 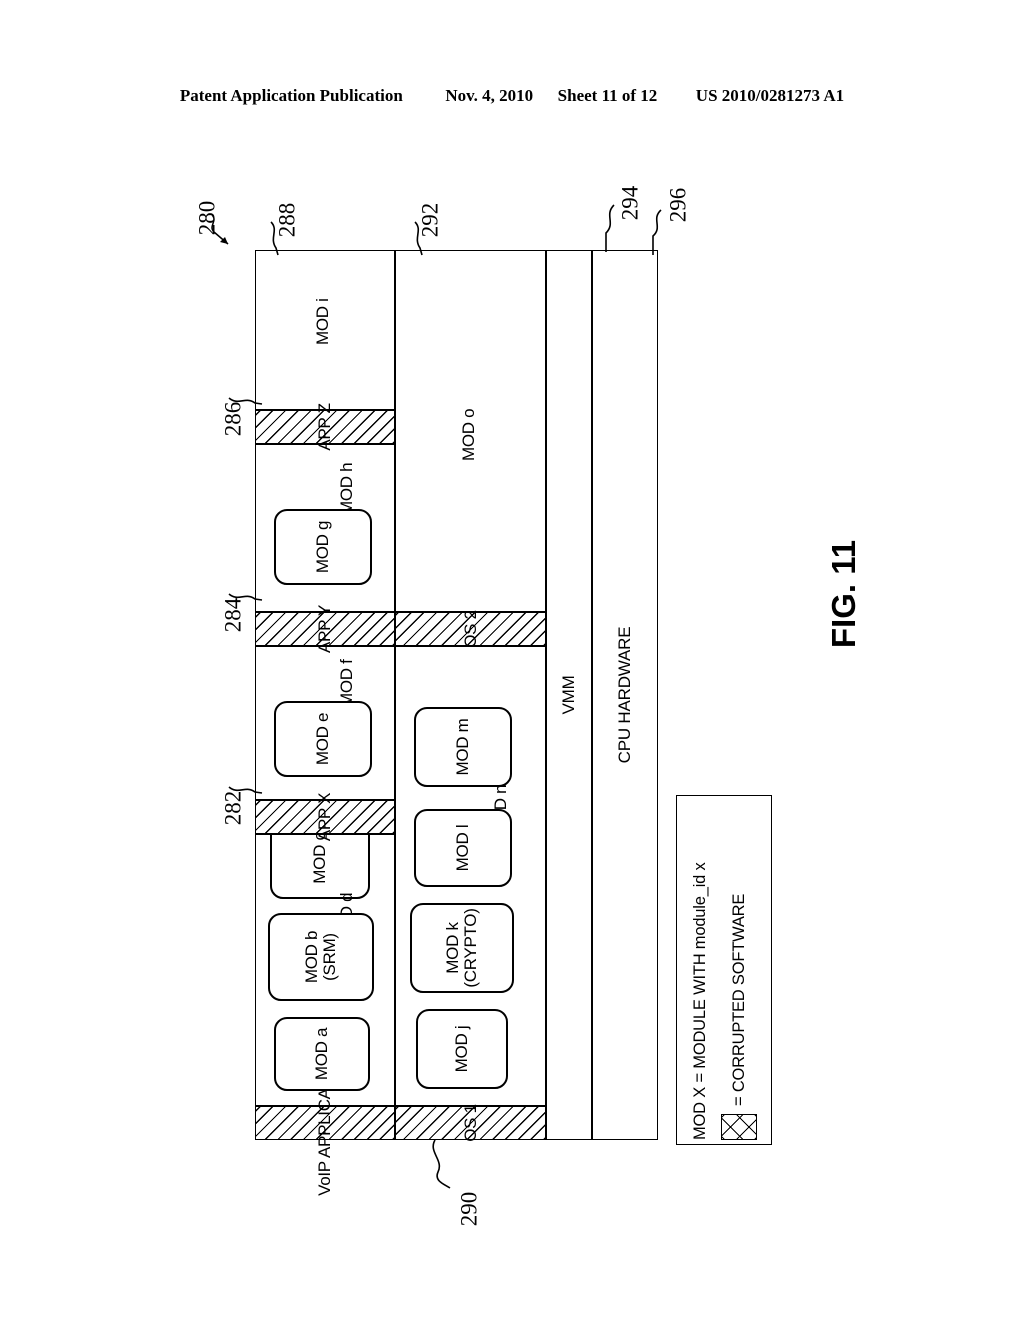 I want to click on module-chip-mod-e-label: MOD e, so click(x=323, y=739).